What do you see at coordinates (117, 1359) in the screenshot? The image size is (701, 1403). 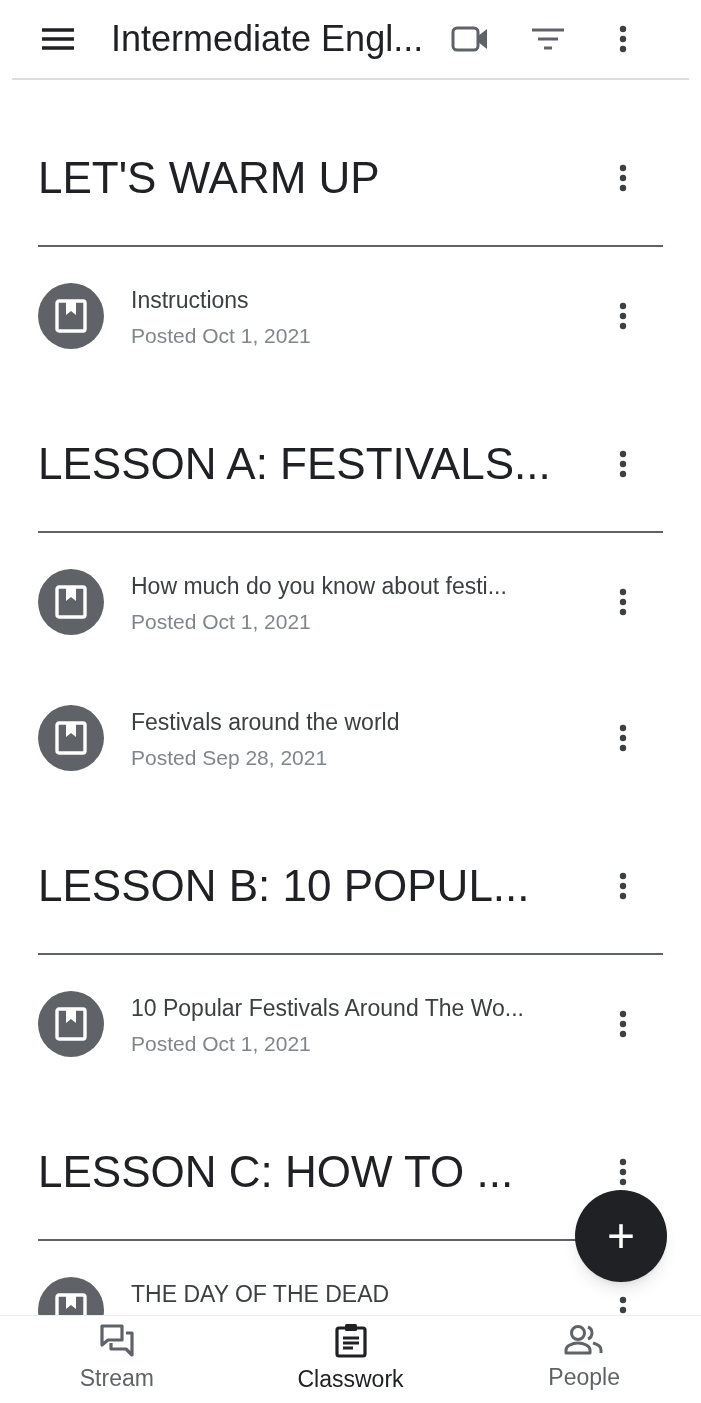 I see `nav-tab: Stream` at bounding box center [117, 1359].